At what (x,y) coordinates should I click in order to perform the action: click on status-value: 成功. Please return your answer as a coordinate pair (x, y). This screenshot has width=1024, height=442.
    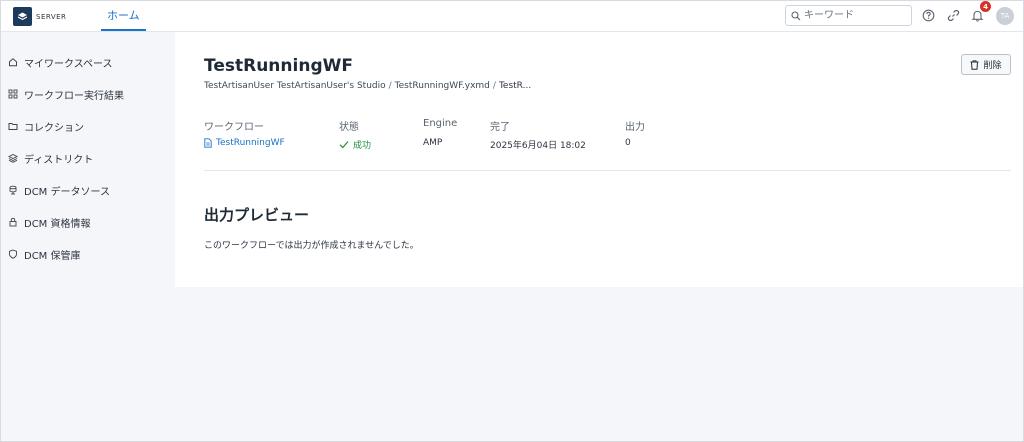
    Looking at the image, I should click on (355, 144).